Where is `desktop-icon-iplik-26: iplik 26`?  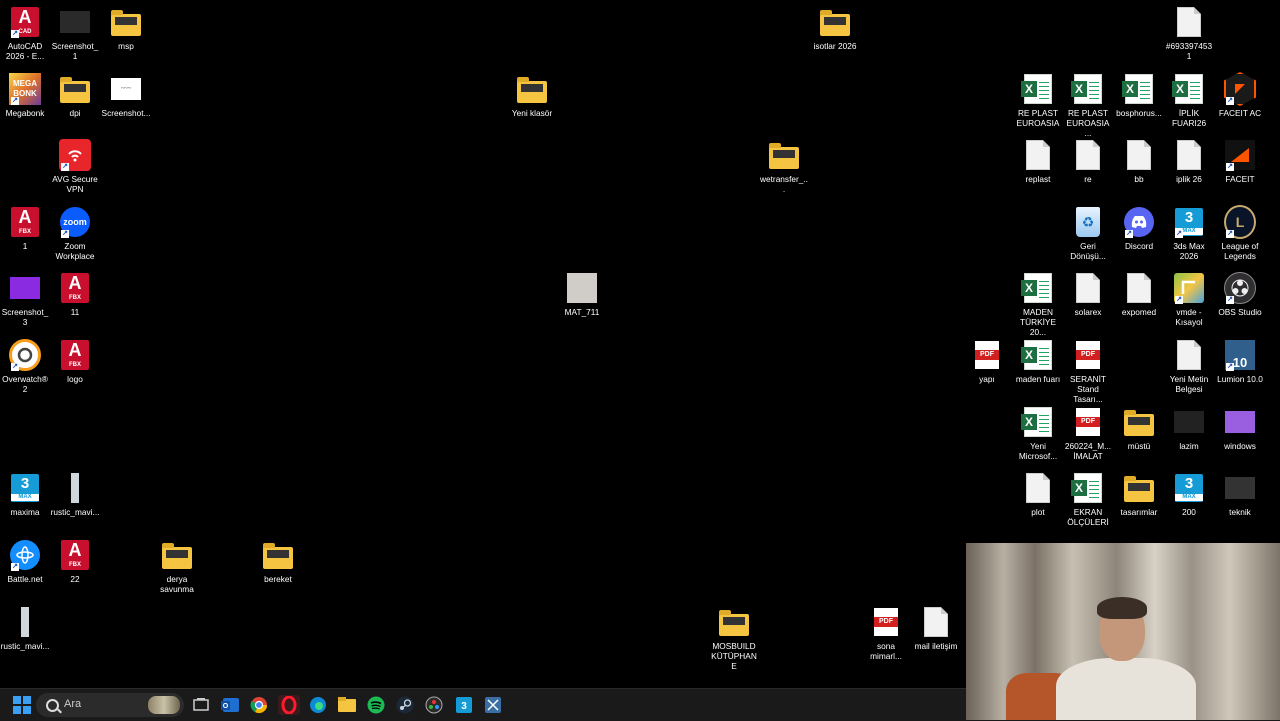
desktop-icon-iplik-26: iplik 26 is located at coordinates (1189, 161).